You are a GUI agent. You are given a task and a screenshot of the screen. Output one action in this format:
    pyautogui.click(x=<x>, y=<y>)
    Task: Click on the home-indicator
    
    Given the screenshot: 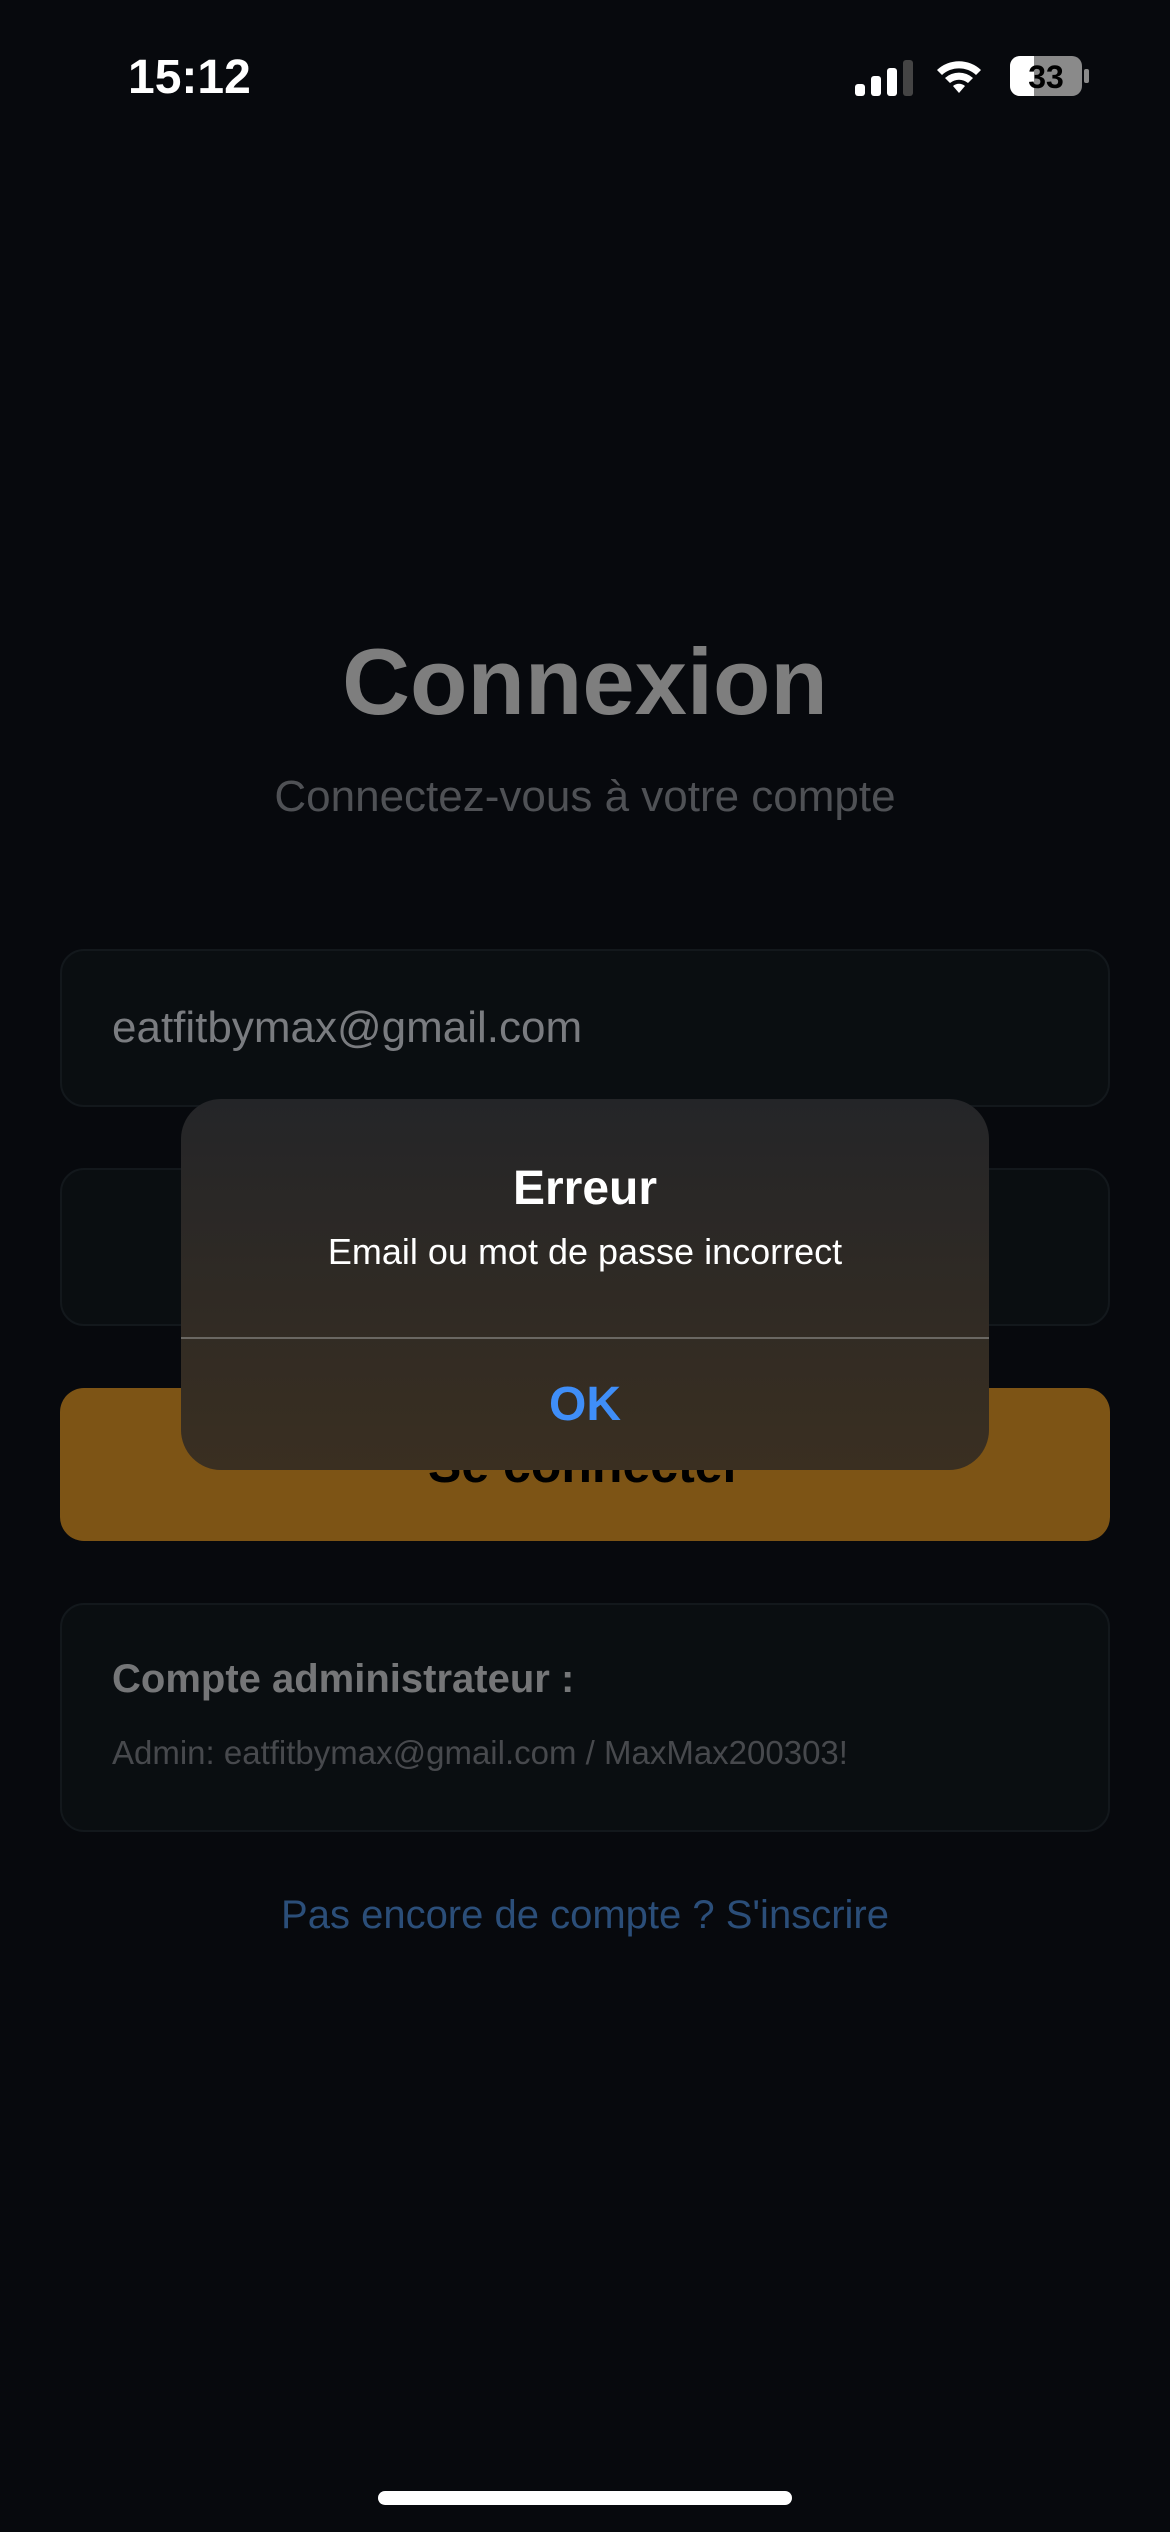 What is the action you would take?
    pyautogui.click(x=585, y=2498)
    